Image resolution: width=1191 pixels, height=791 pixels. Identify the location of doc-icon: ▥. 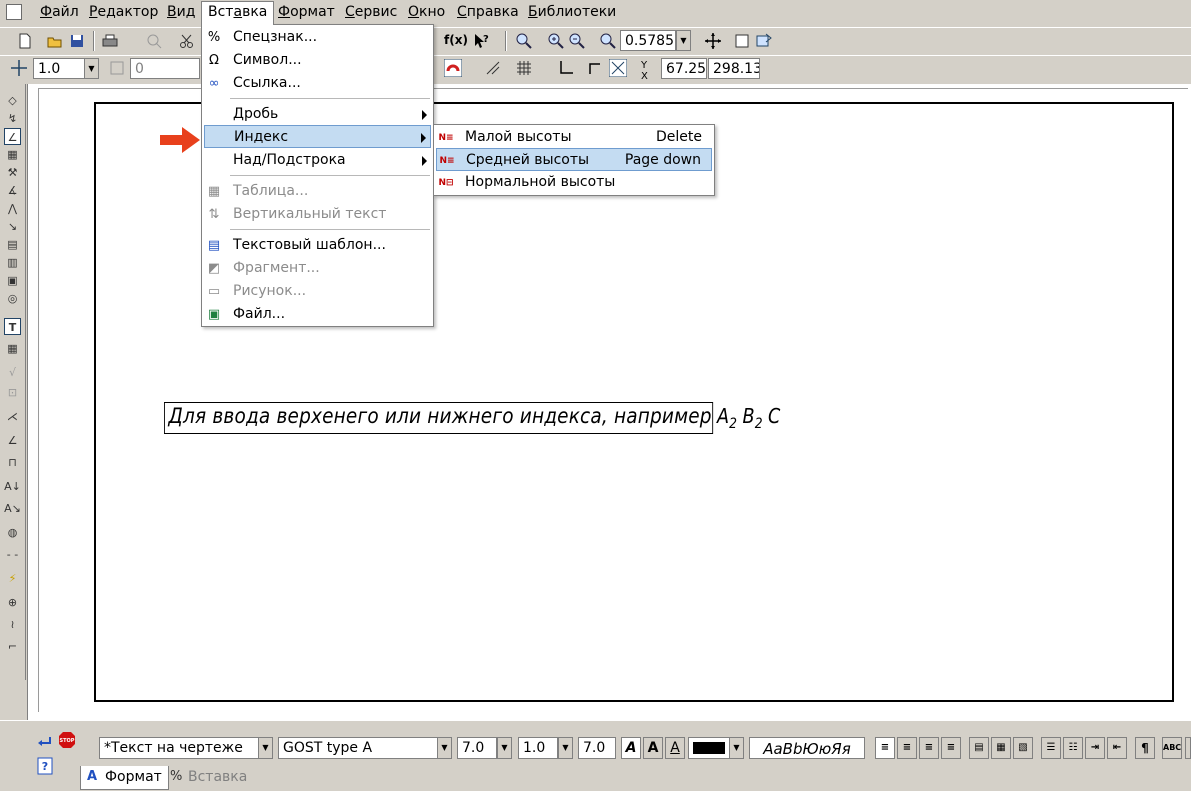
(12, 262).